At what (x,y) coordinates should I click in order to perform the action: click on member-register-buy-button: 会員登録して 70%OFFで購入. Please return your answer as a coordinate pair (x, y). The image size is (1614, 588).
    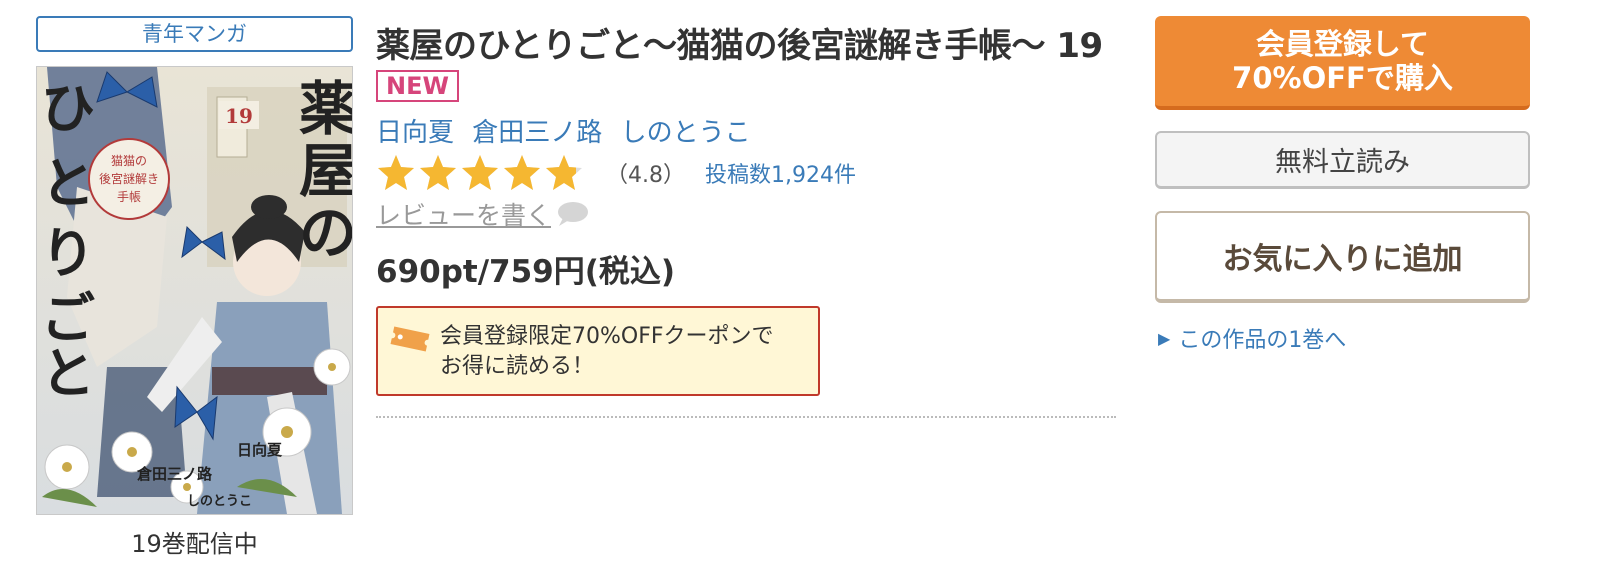
    Looking at the image, I should click on (1342, 63).